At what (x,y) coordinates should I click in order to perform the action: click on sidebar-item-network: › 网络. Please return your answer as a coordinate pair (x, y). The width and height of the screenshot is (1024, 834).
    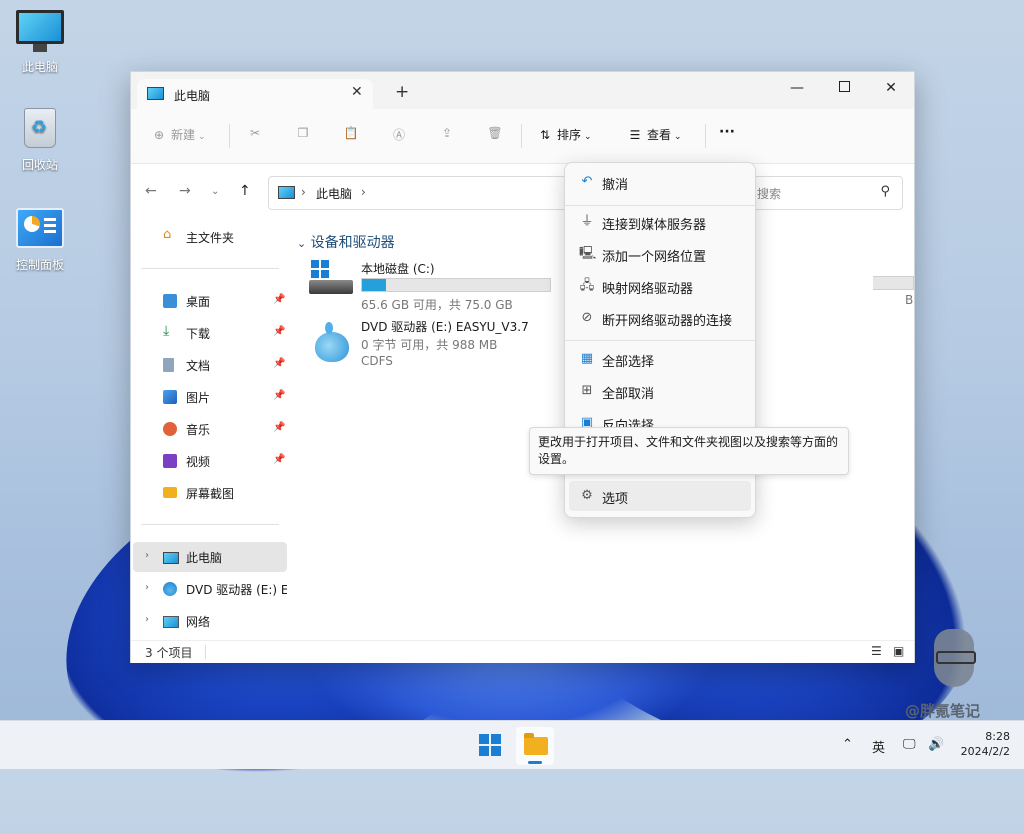
    Looking at the image, I should click on (210, 621).